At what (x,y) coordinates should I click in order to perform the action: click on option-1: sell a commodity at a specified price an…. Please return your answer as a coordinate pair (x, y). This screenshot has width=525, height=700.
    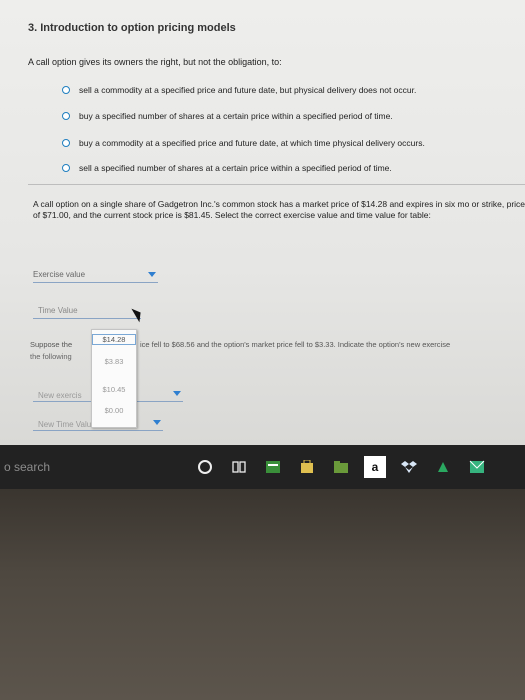
    Looking at the image, I should click on (239, 90).